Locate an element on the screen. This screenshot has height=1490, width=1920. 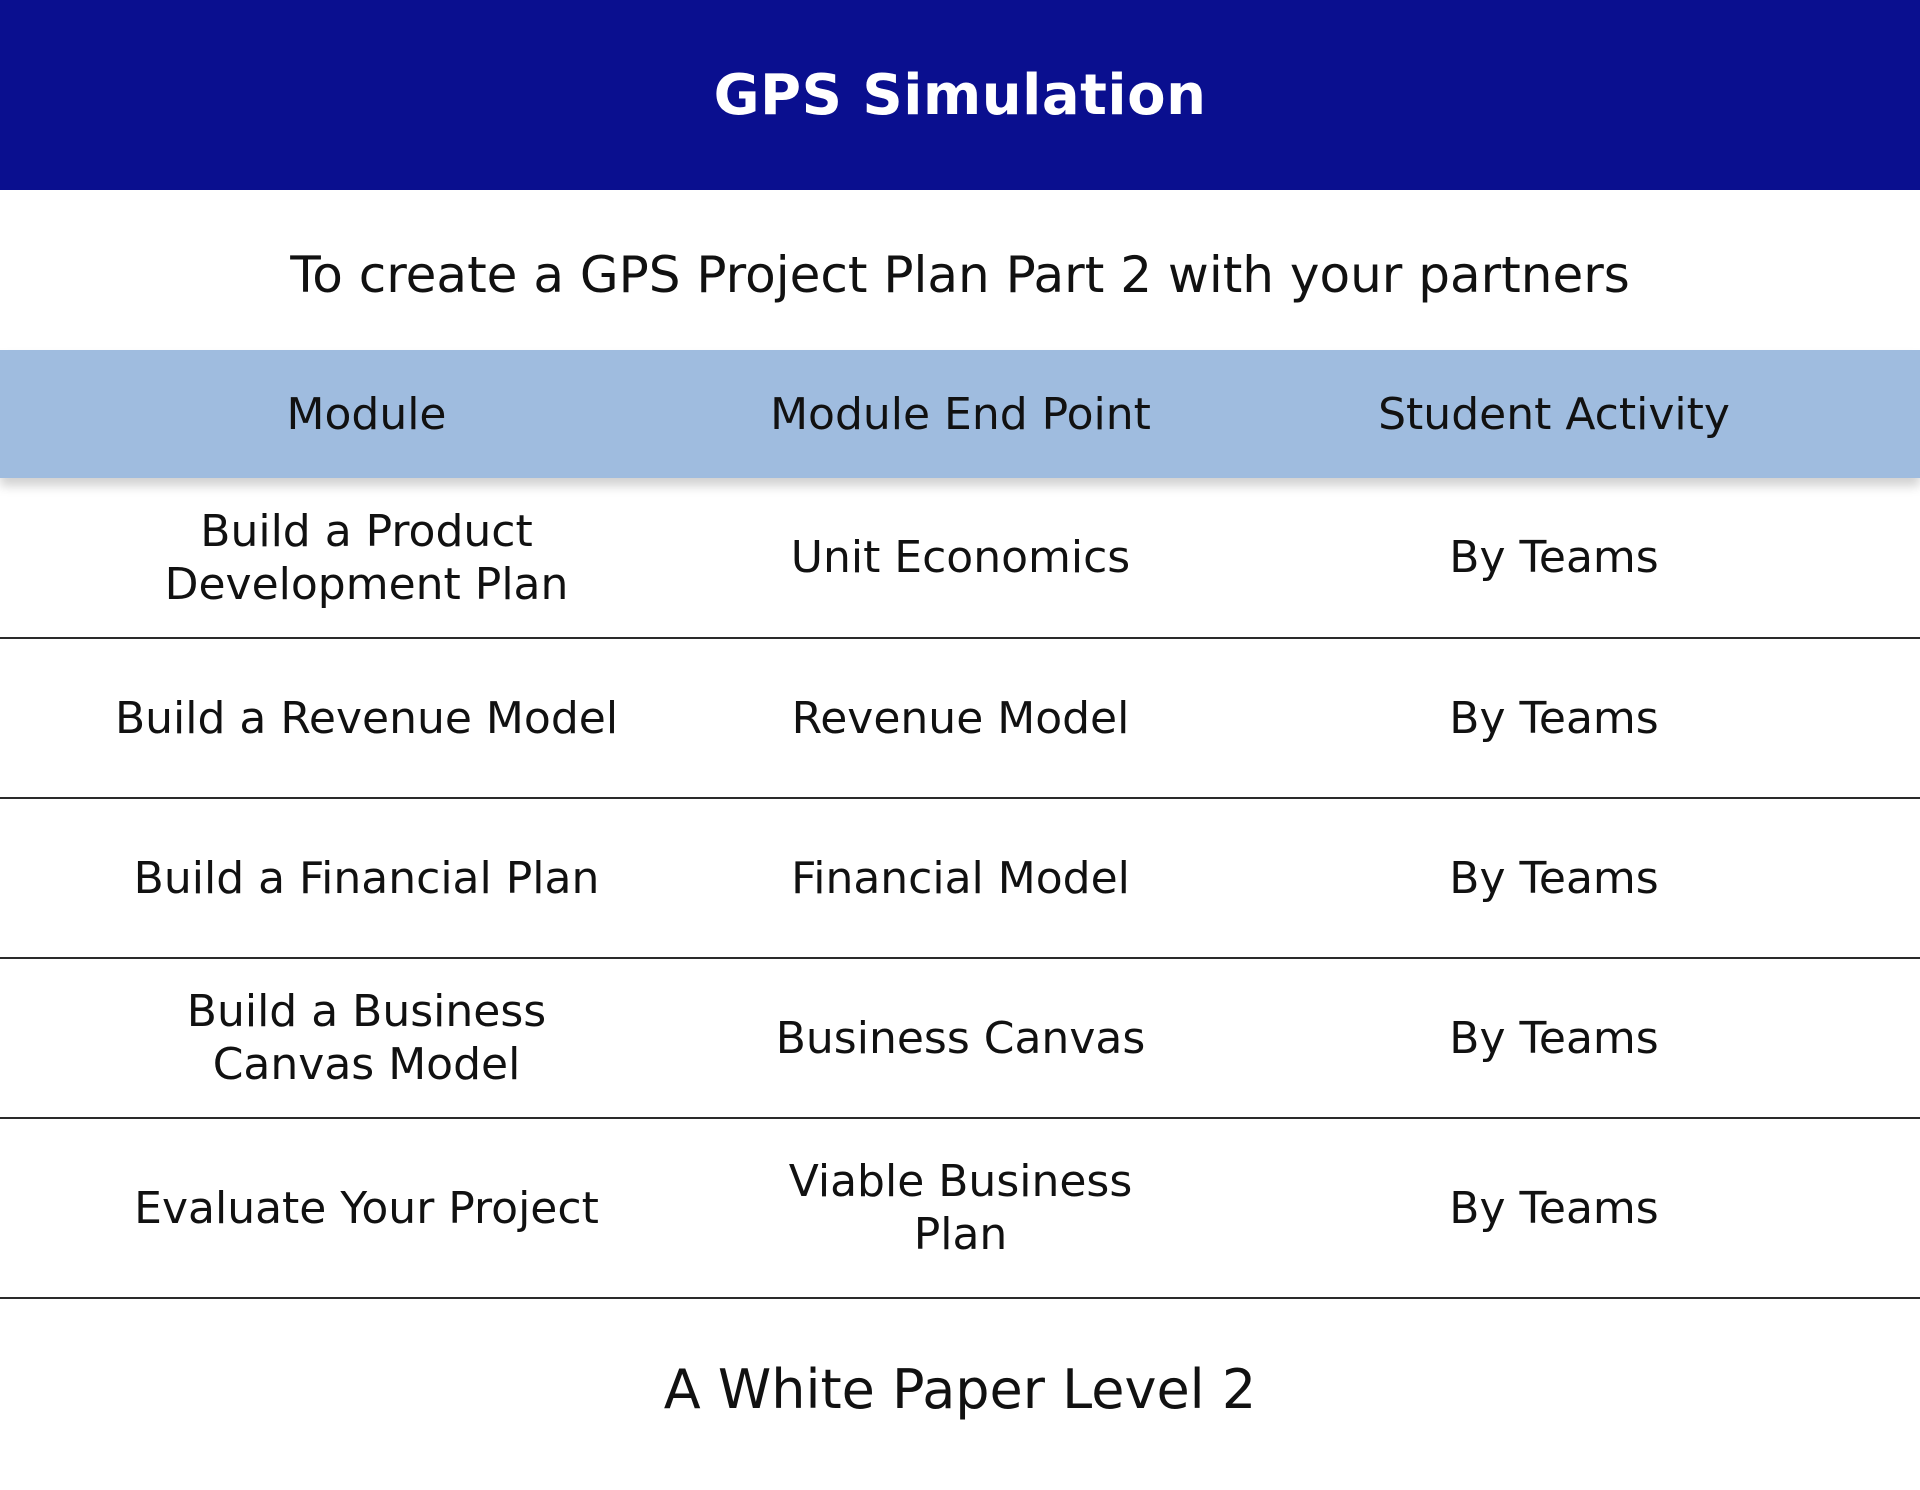
column-header-activity: Student Activity is located at coordinates (1554, 414).